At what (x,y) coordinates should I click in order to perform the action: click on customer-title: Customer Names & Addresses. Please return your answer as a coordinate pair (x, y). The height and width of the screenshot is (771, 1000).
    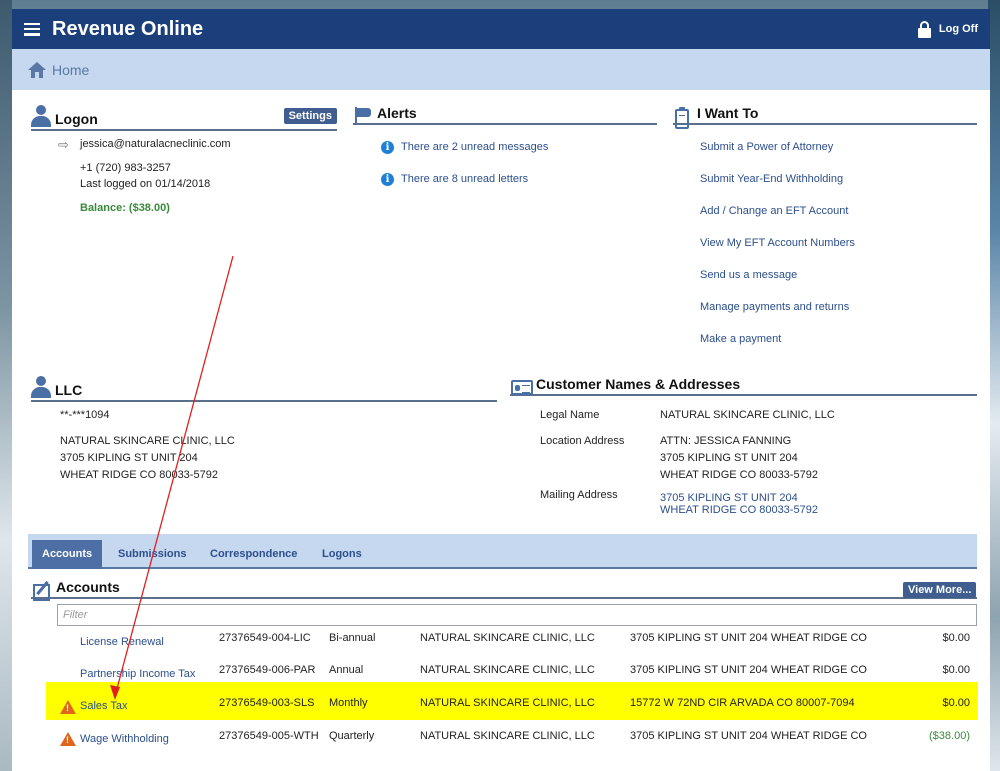
    Looking at the image, I should click on (638, 384).